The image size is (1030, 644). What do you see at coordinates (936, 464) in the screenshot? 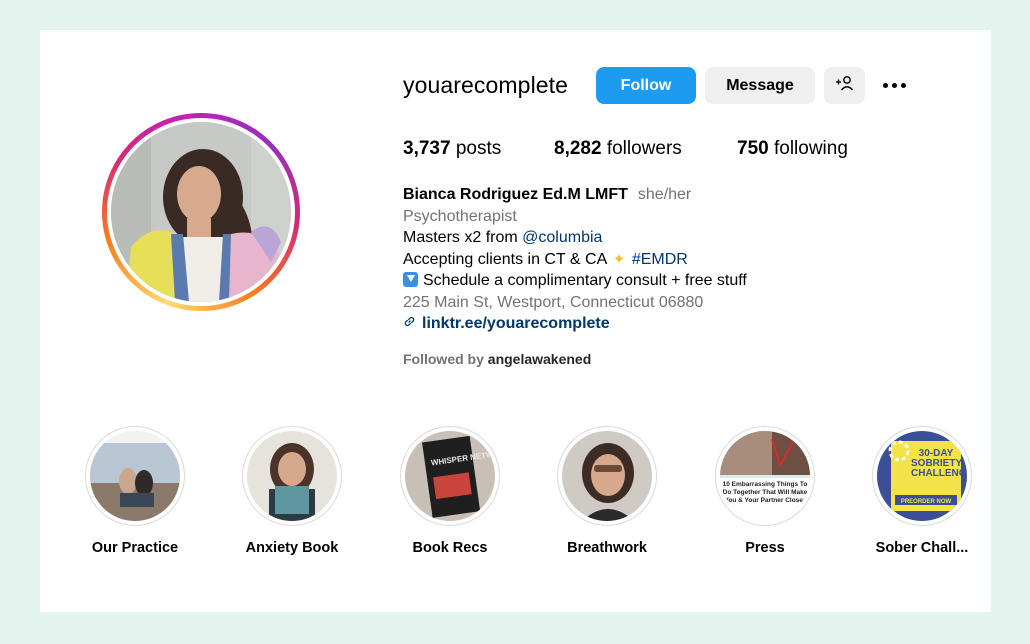
I see `sober-title-text: 30-DAY SOBRIETY CHALLENGE` at bounding box center [936, 464].